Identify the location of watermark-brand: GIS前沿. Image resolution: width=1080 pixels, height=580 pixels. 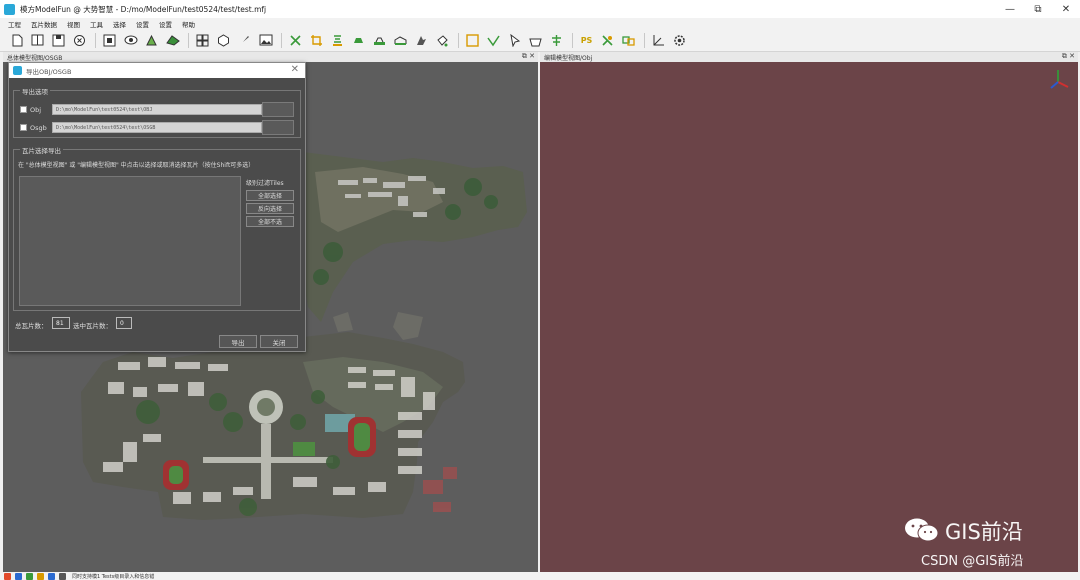
(984, 532).